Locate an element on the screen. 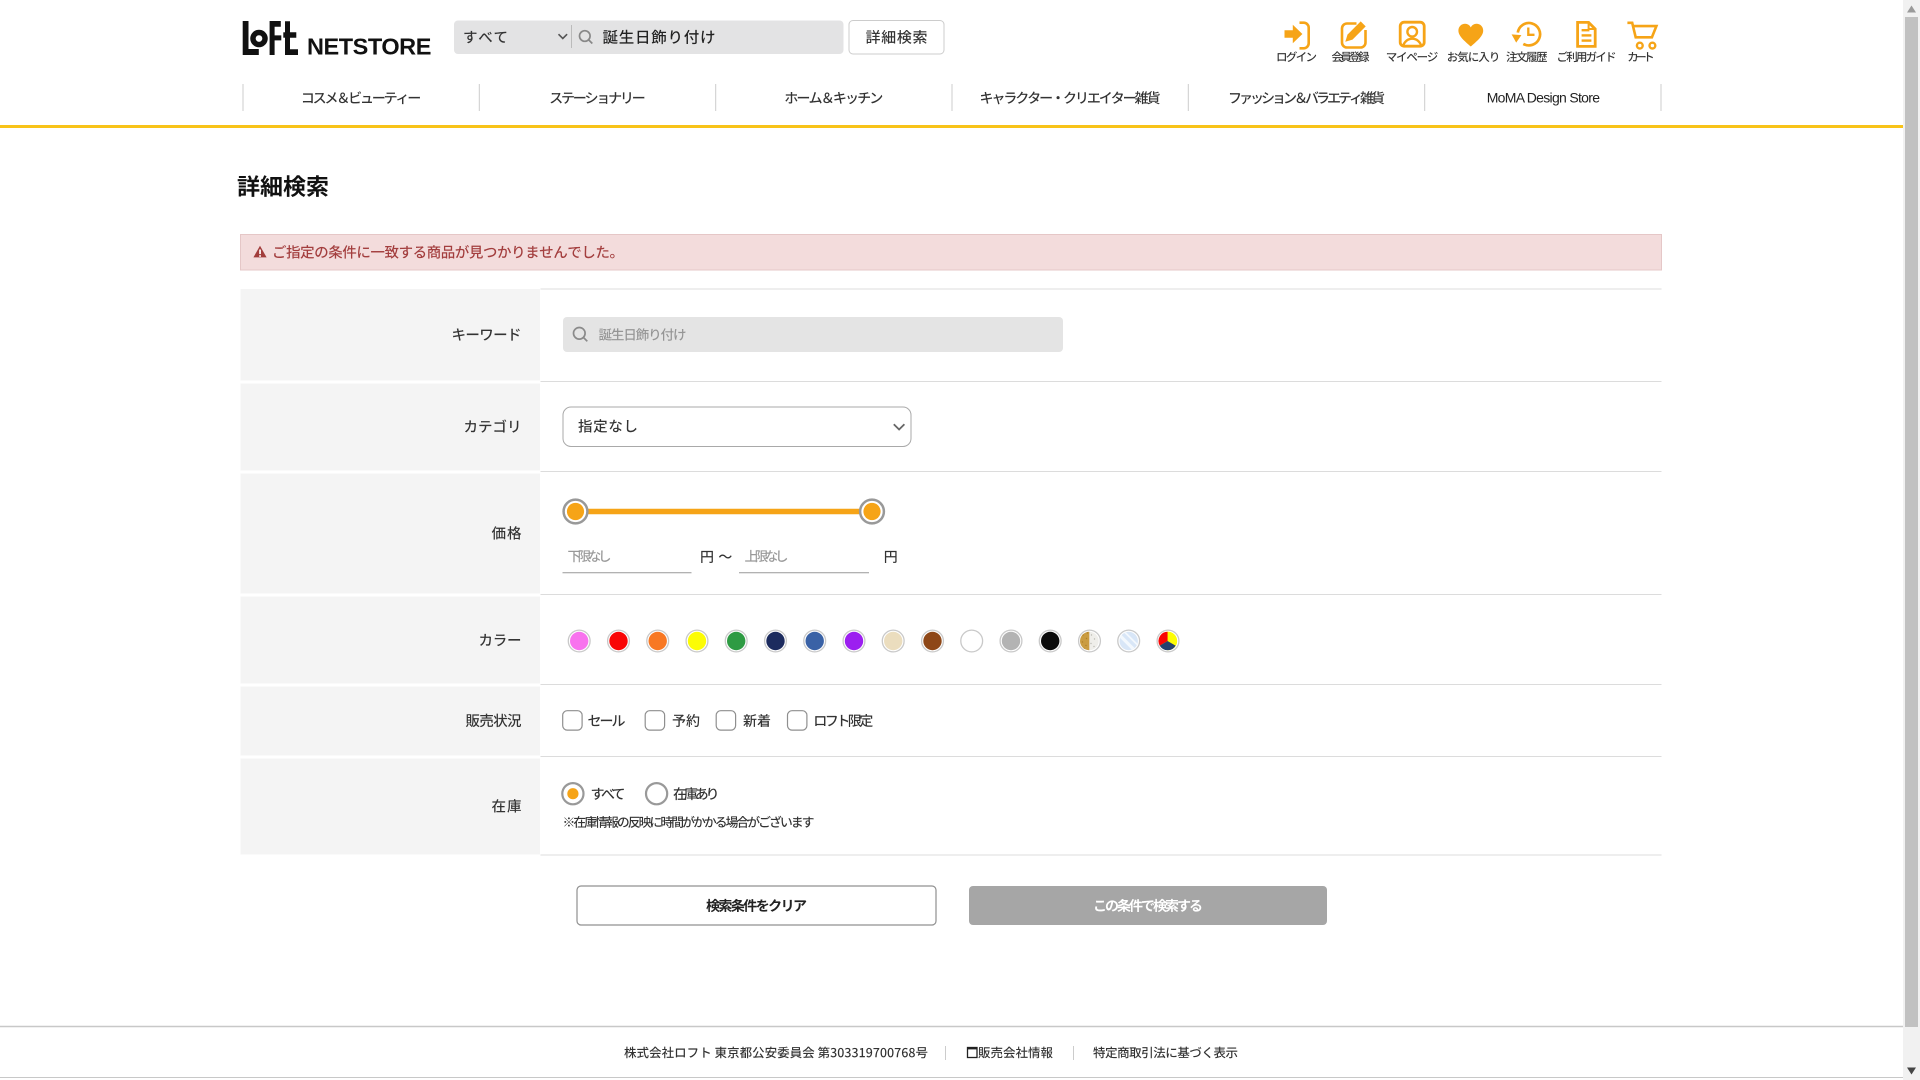 The image size is (1920, 1080). svg-text: MoMA Design Store is located at coordinates (1544, 98).